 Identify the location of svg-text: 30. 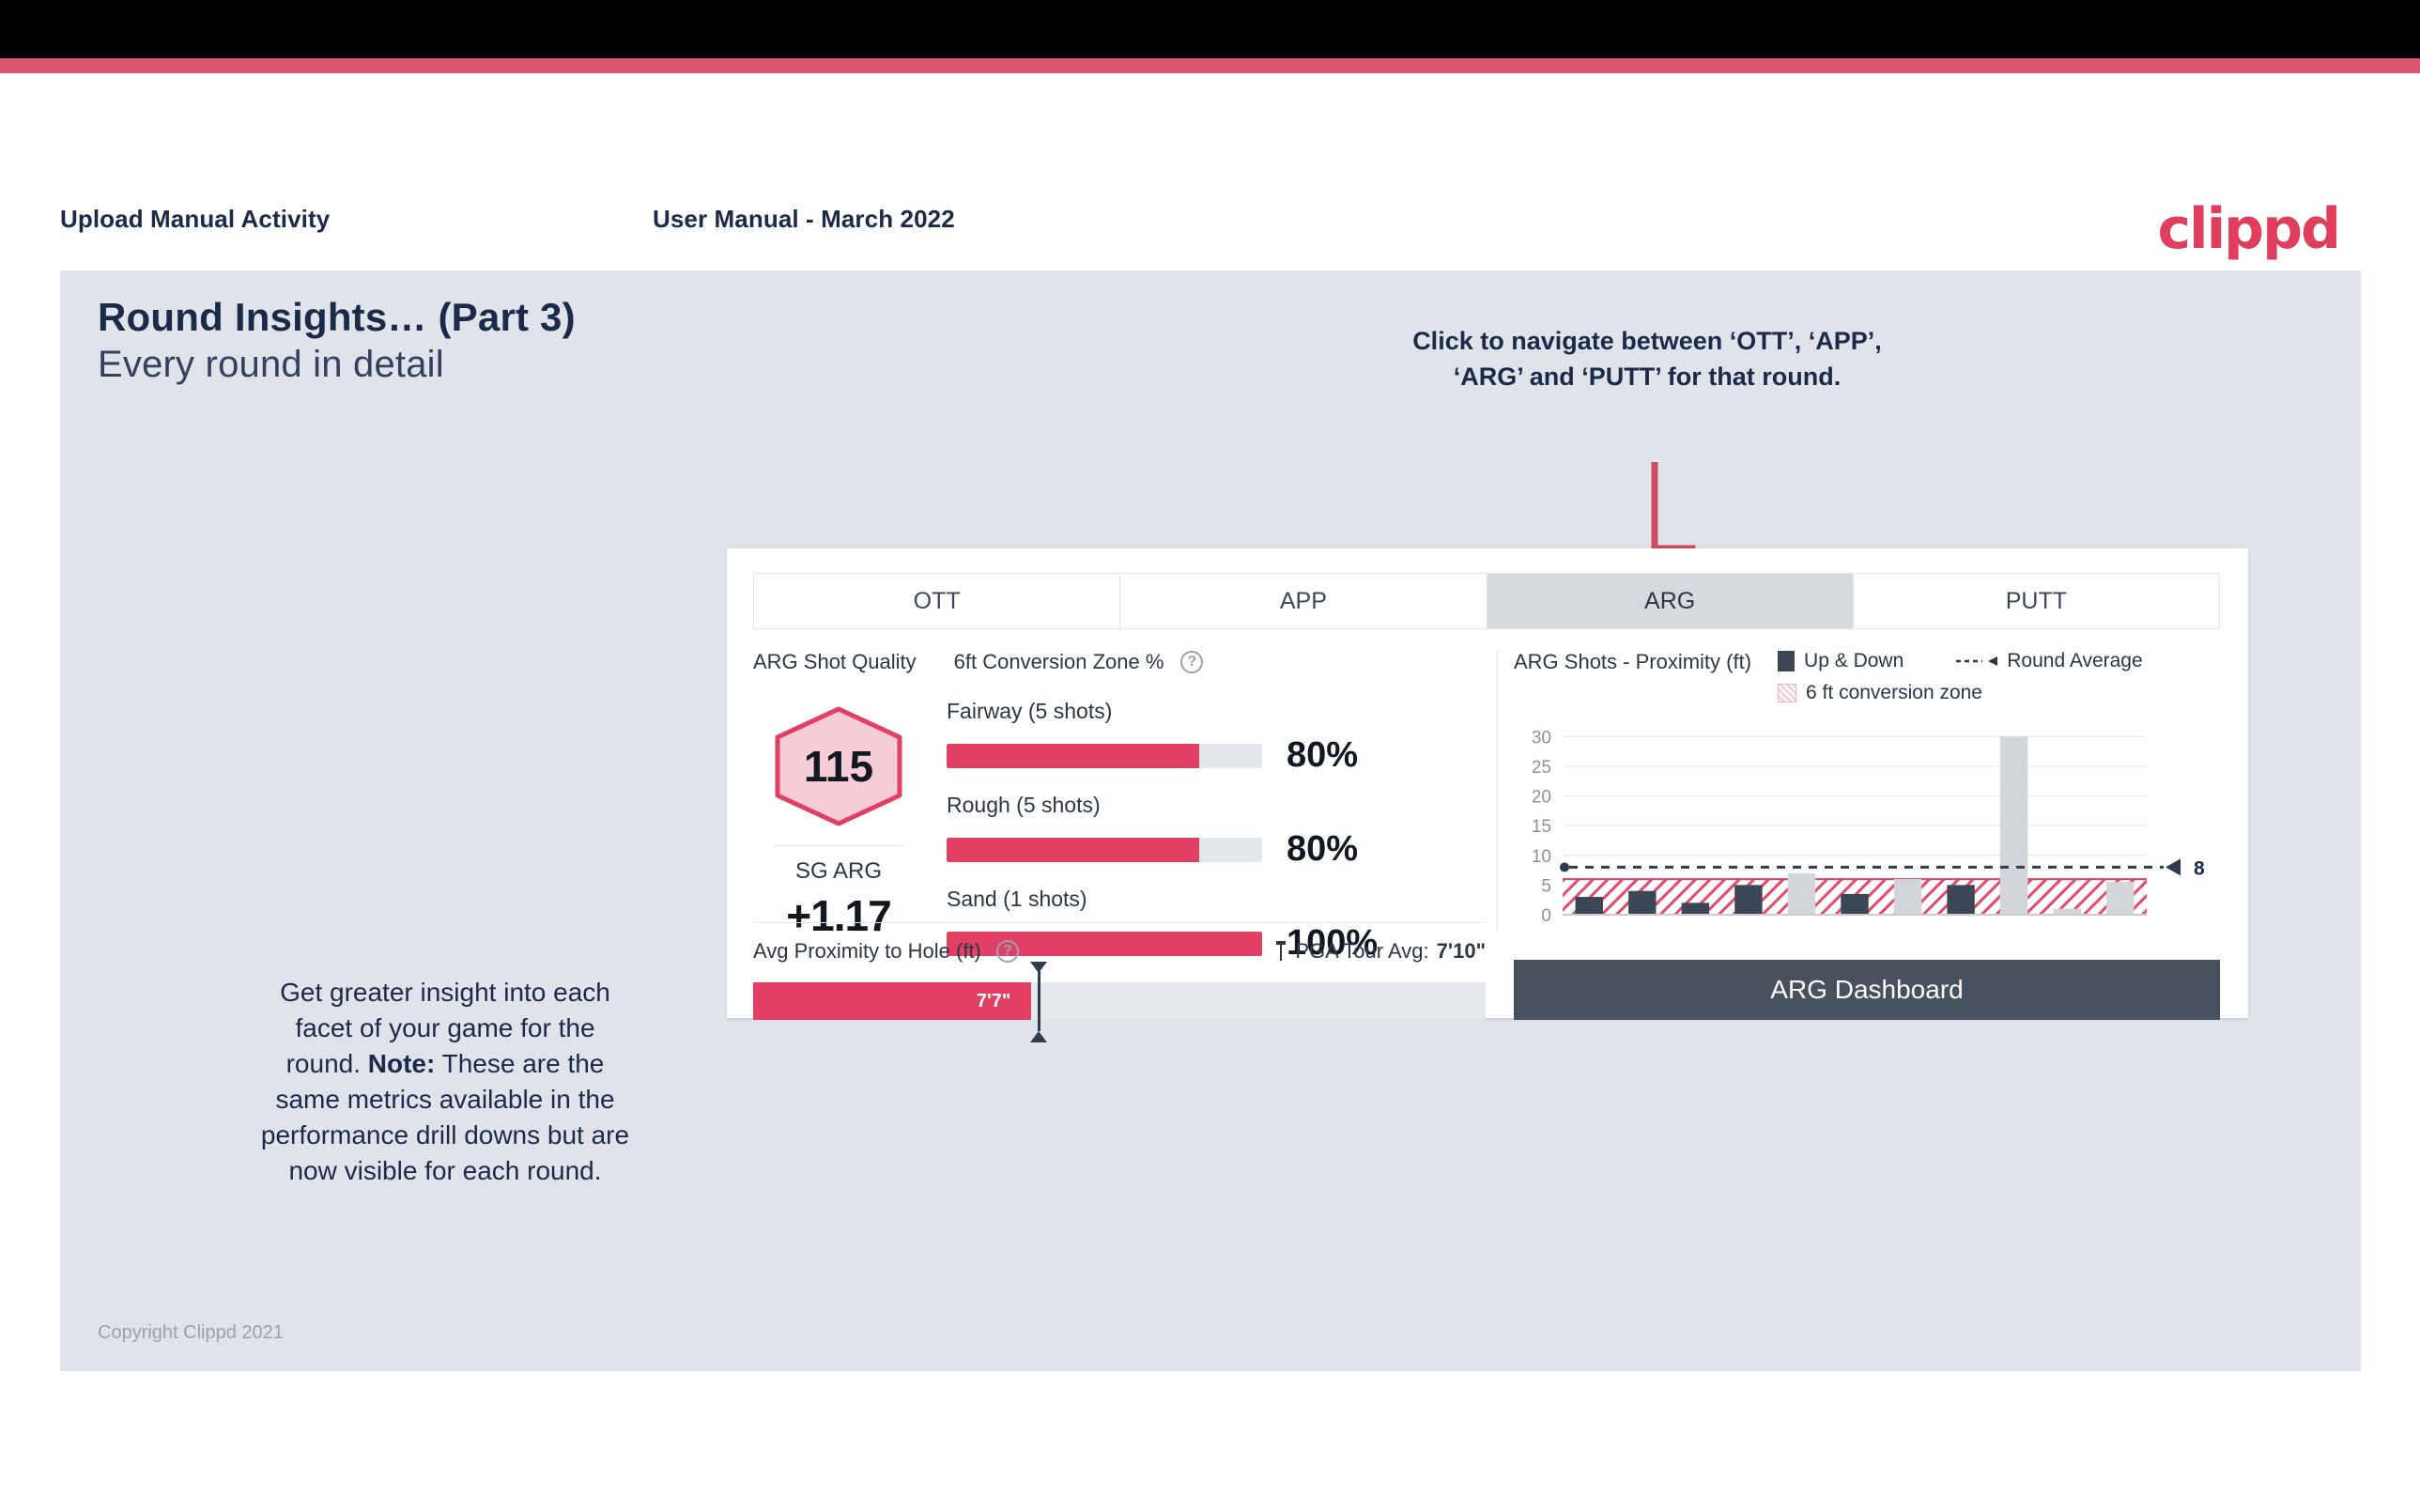
(1541, 738).